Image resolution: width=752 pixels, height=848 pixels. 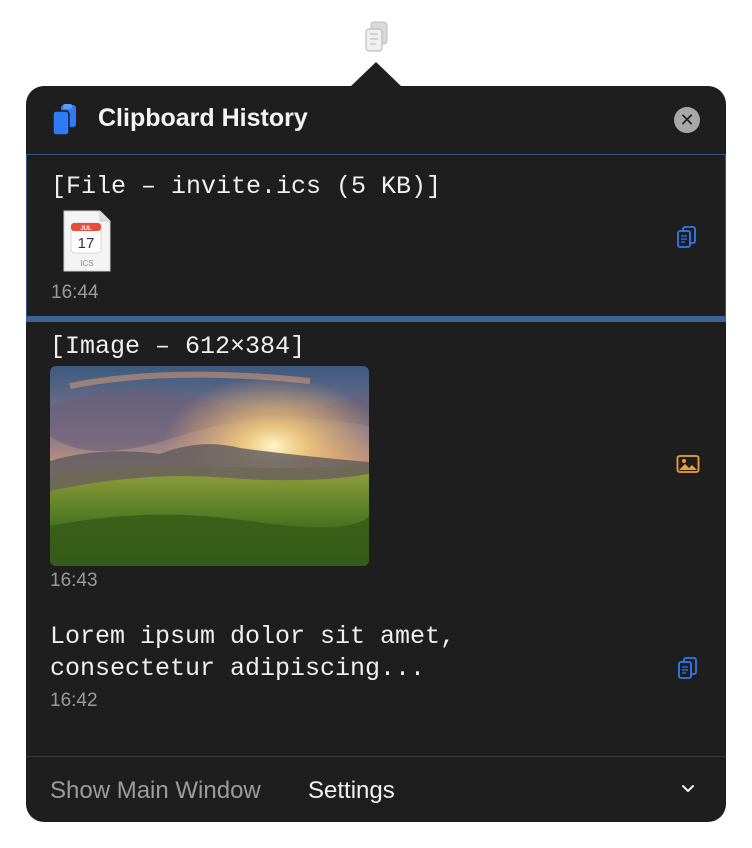 I want to click on item-label: [File – invite.ics (5 KB)], so click(x=246, y=186).